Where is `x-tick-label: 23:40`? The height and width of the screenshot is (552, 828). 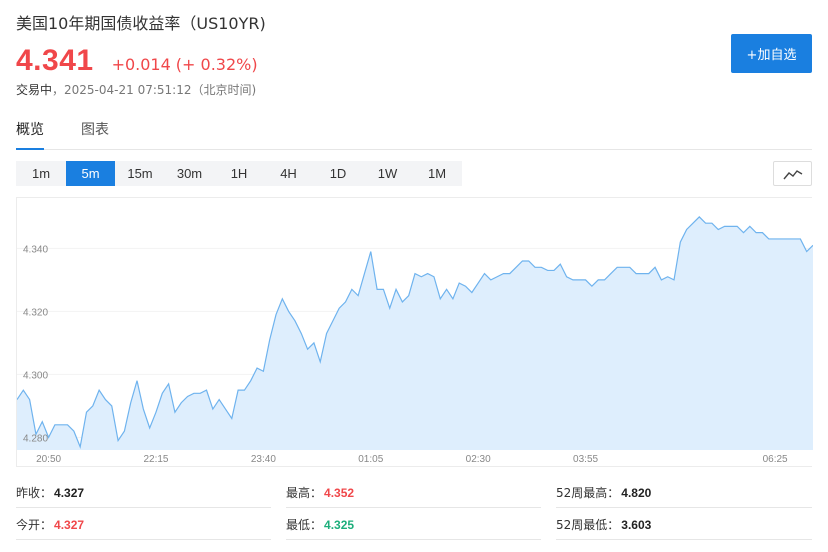 x-tick-label: 23:40 is located at coordinates (263, 459).